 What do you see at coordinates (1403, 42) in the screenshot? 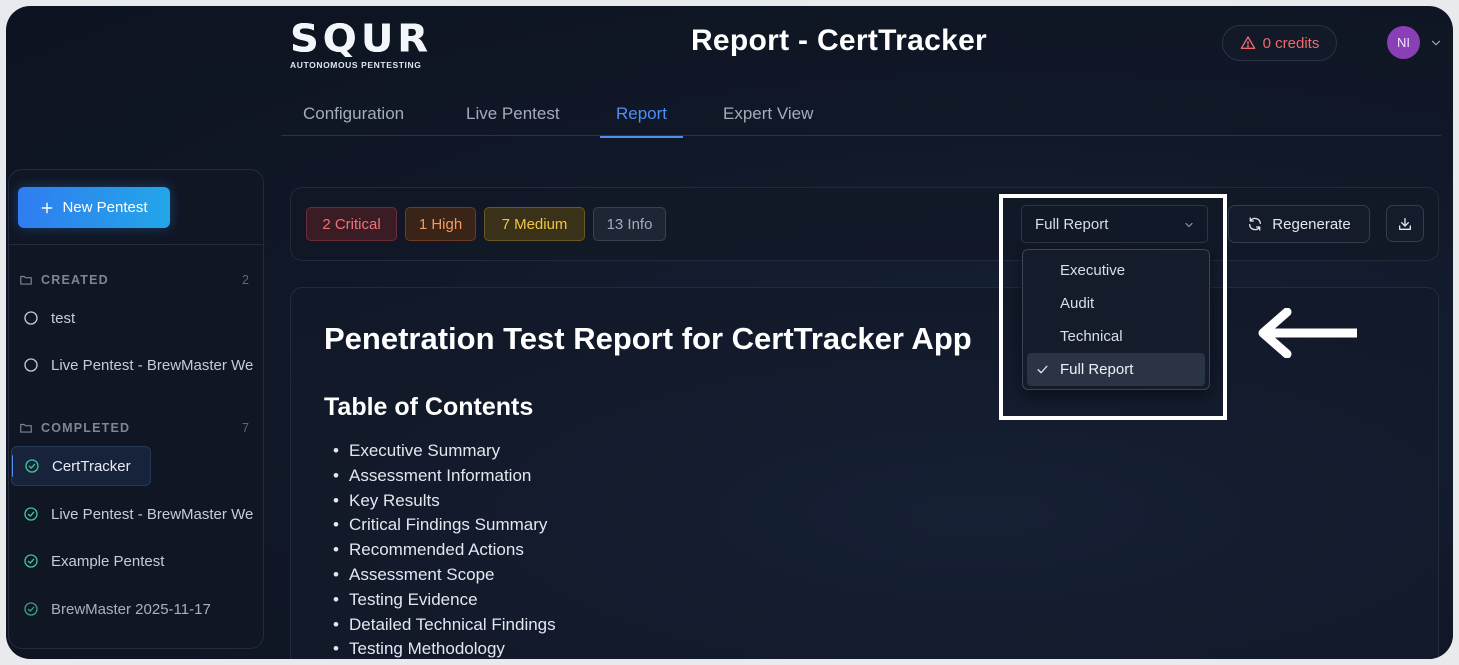
I see `user-avatar: NI` at bounding box center [1403, 42].